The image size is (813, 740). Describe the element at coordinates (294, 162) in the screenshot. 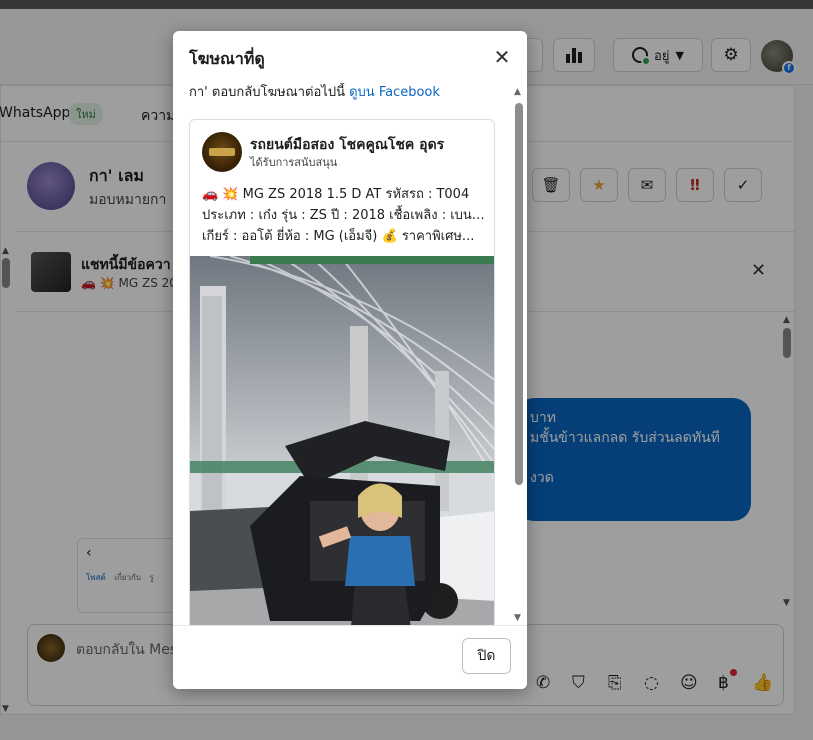

I see `sponsored-label: ได้รับการสนับสนุน` at that location.